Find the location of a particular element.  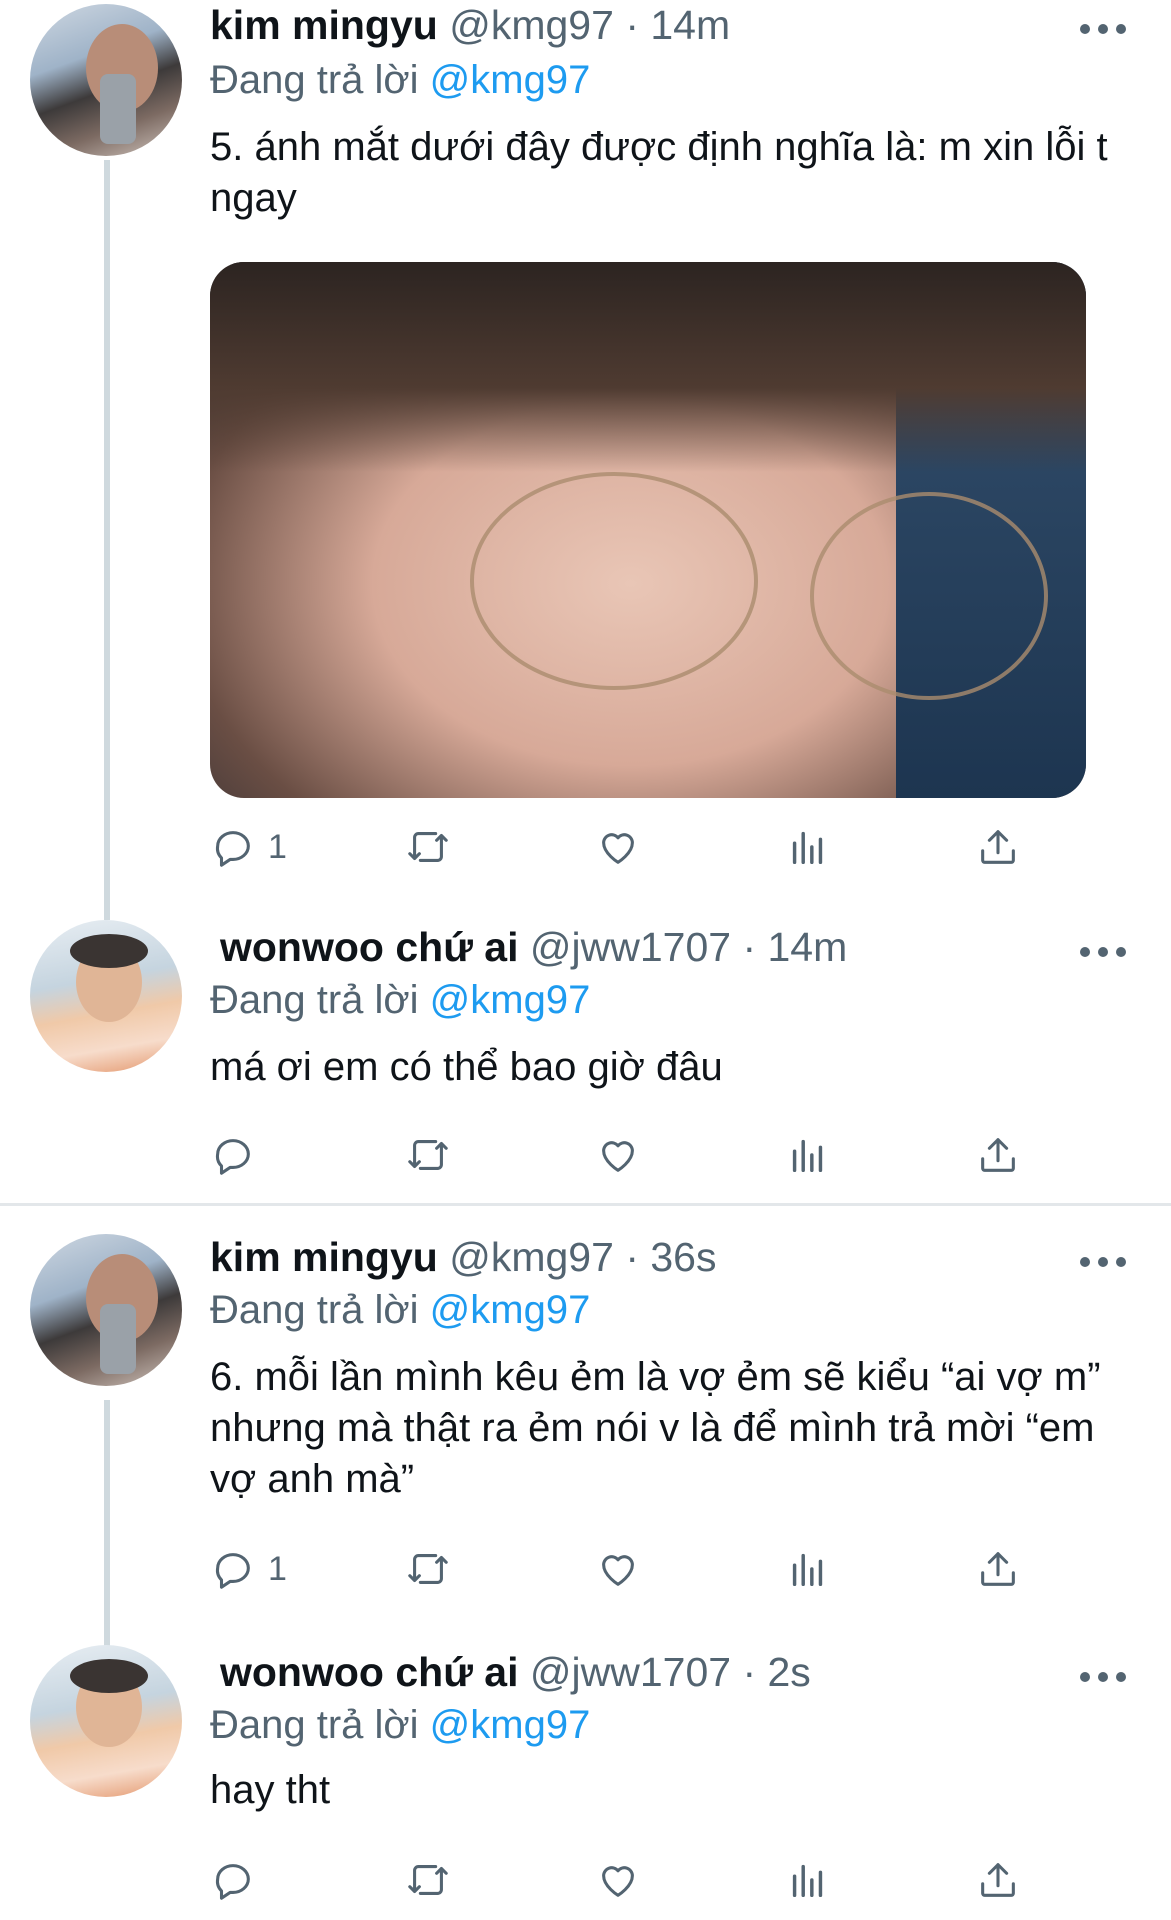

author-line: kim mingyu @kmg97 · 14m is located at coordinates (470, 25).